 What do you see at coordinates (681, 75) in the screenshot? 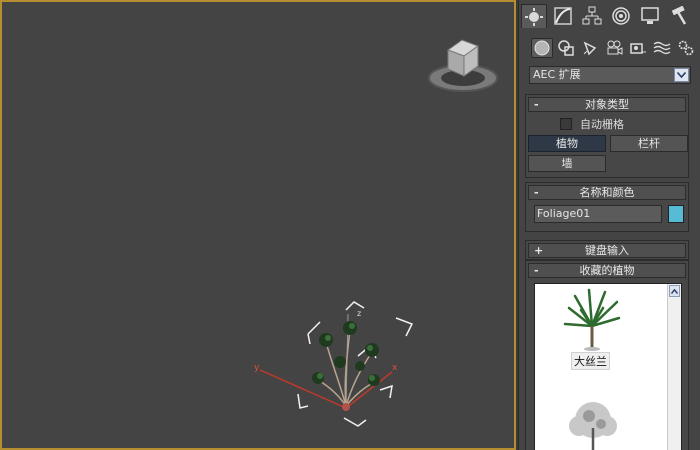
I see `chevron-down-icon` at bounding box center [681, 75].